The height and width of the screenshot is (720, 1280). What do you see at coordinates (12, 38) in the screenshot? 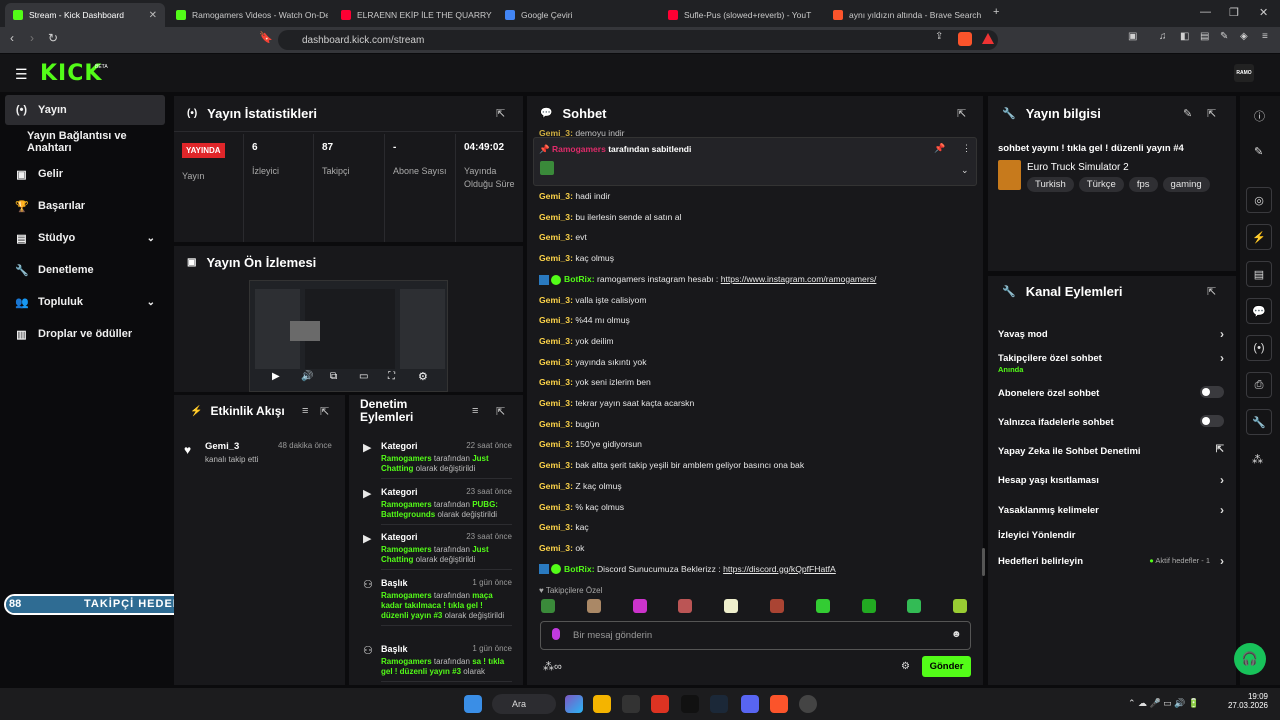
I see `back-icon: ‹` at bounding box center [12, 38].